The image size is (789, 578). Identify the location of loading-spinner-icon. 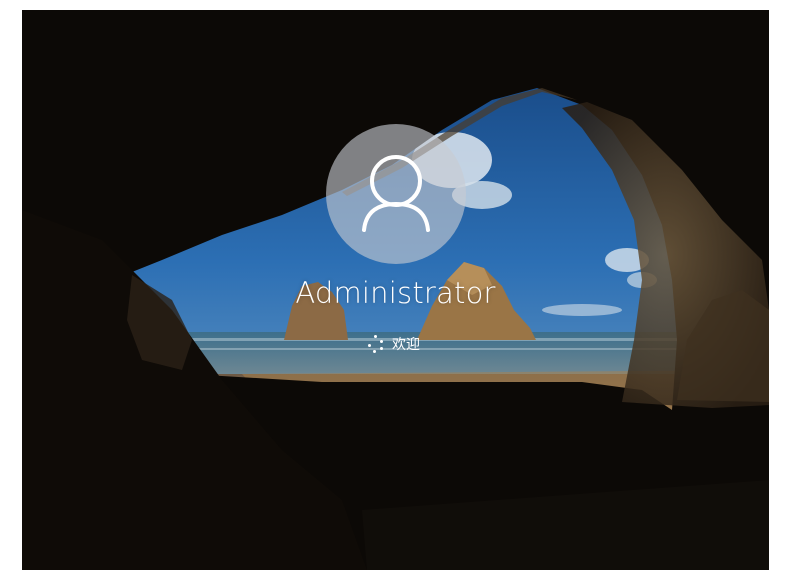
(376, 344).